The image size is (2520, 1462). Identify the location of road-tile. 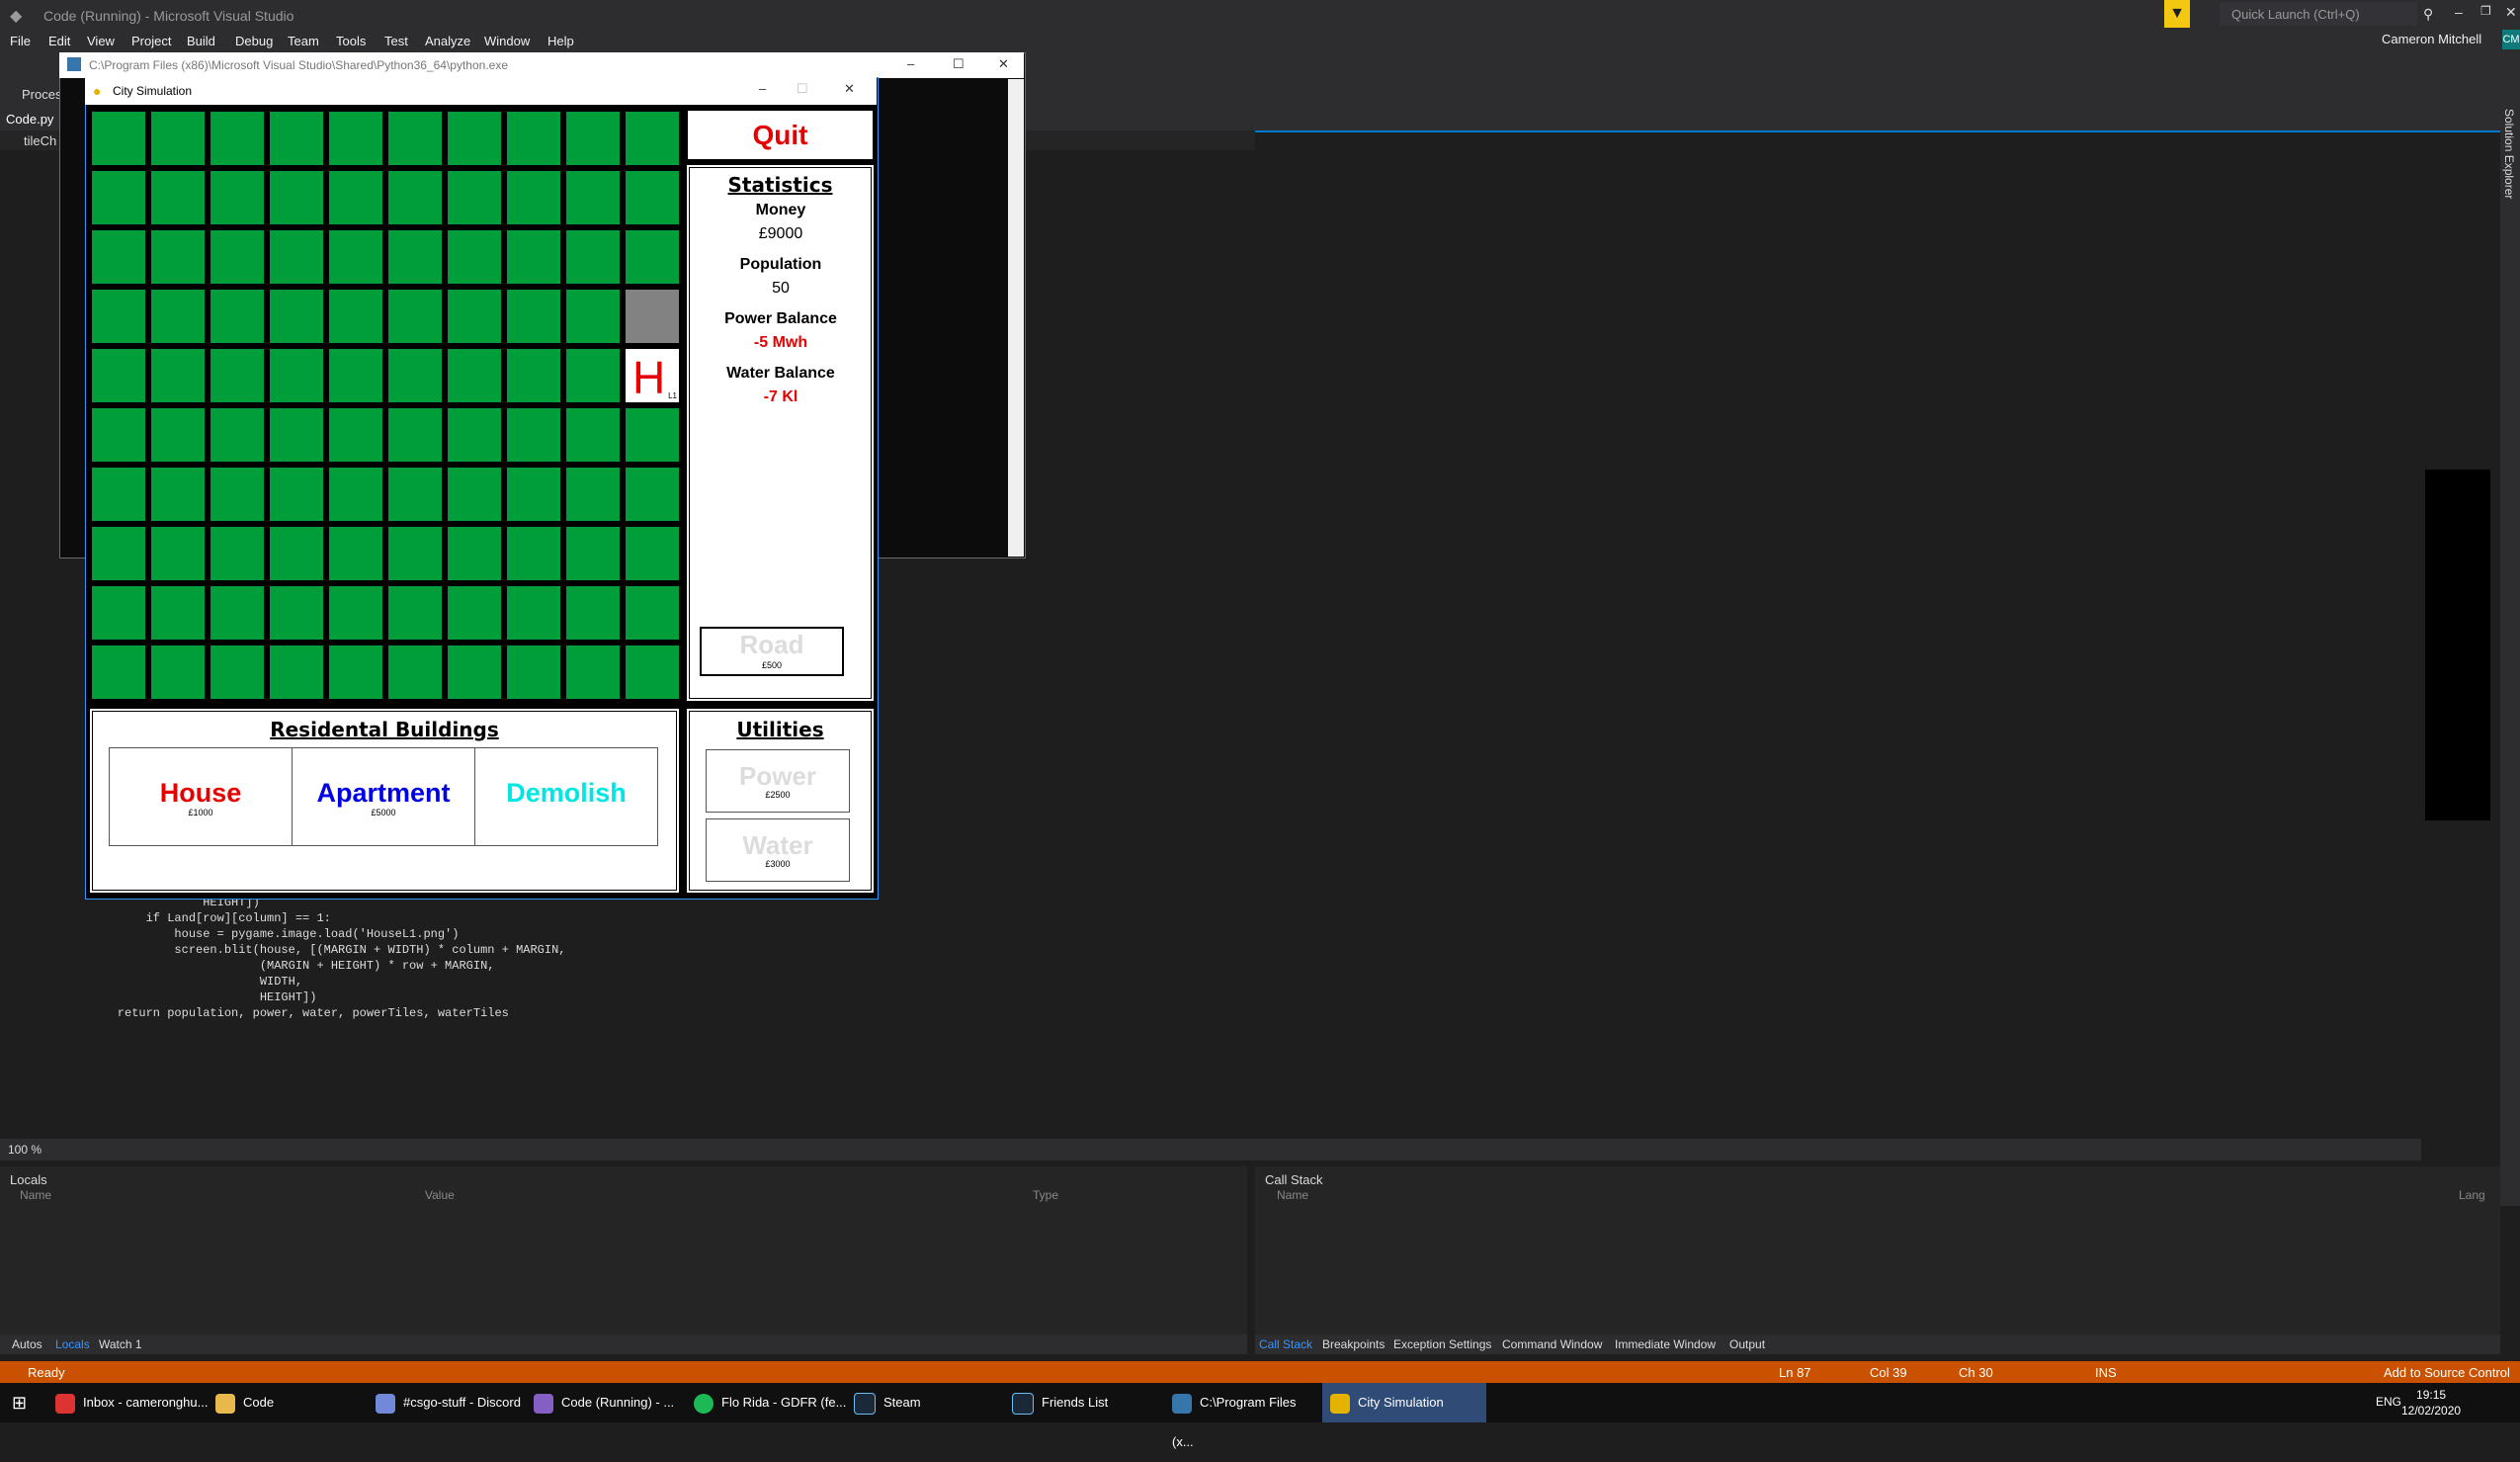
(652, 316).